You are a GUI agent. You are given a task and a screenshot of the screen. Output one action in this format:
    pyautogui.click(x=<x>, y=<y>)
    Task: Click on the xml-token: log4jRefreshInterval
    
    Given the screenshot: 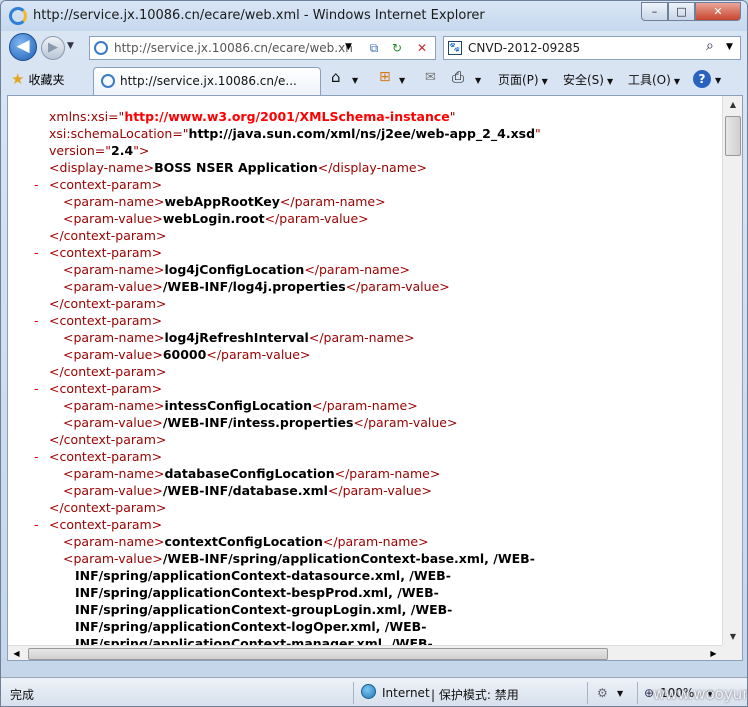 What is the action you would take?
    pyautogui.click(x=236, y=337)
    